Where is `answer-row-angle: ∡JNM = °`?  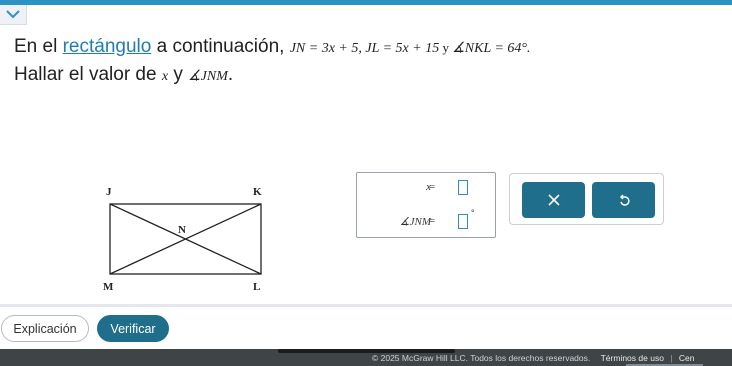
answer-row-angle: ∡JNM = ° is located at coordinates (427, 219).